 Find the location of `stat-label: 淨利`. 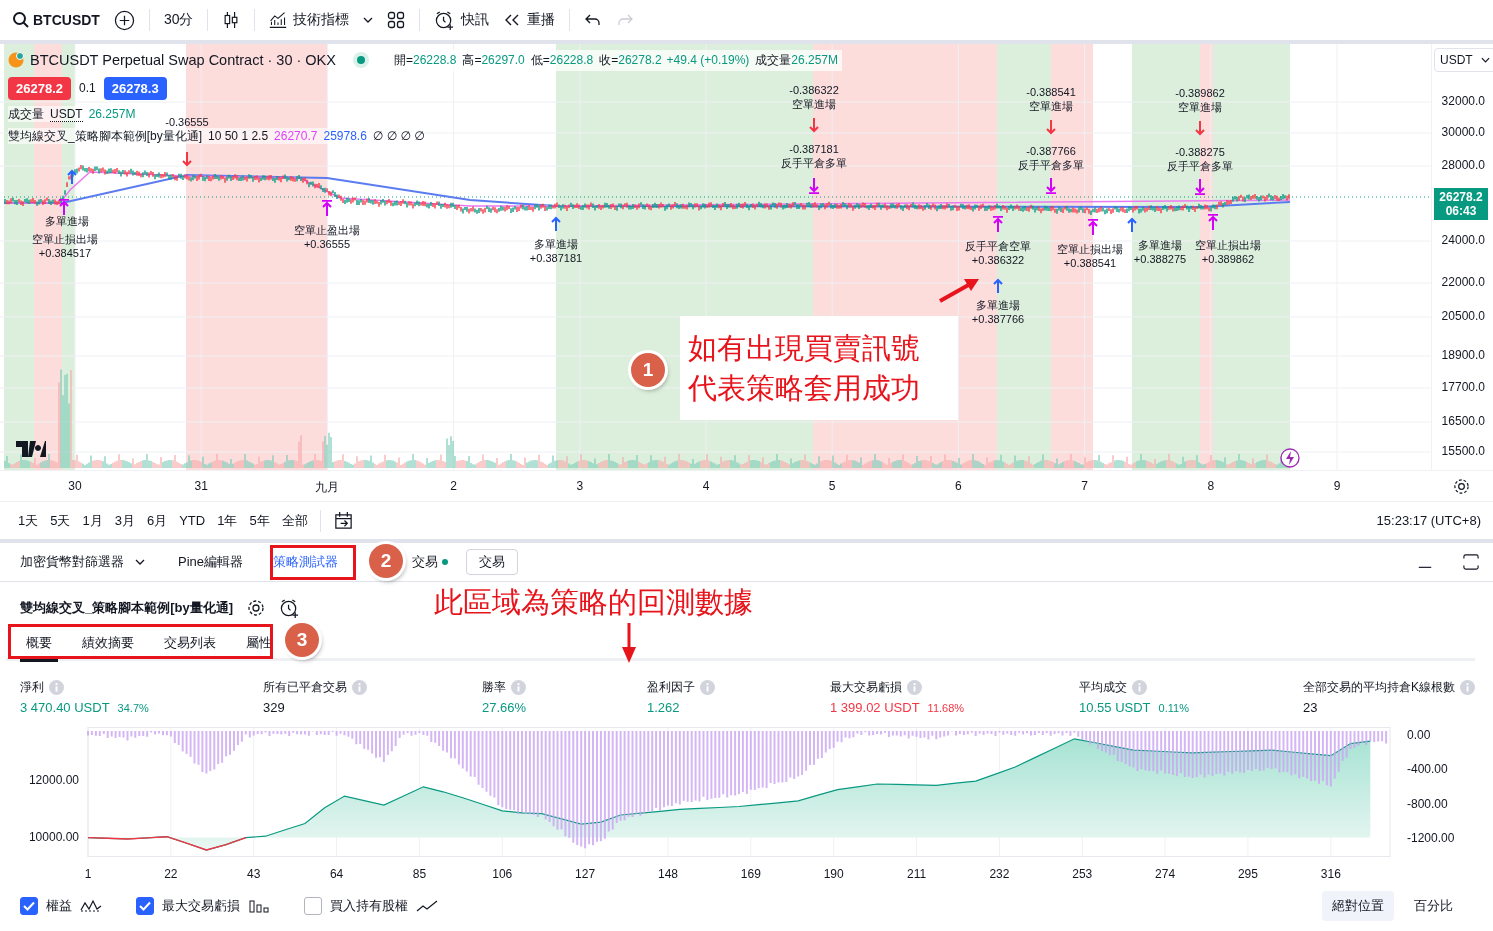

stat-label: 淨利 is located at coordinates (32, 687).